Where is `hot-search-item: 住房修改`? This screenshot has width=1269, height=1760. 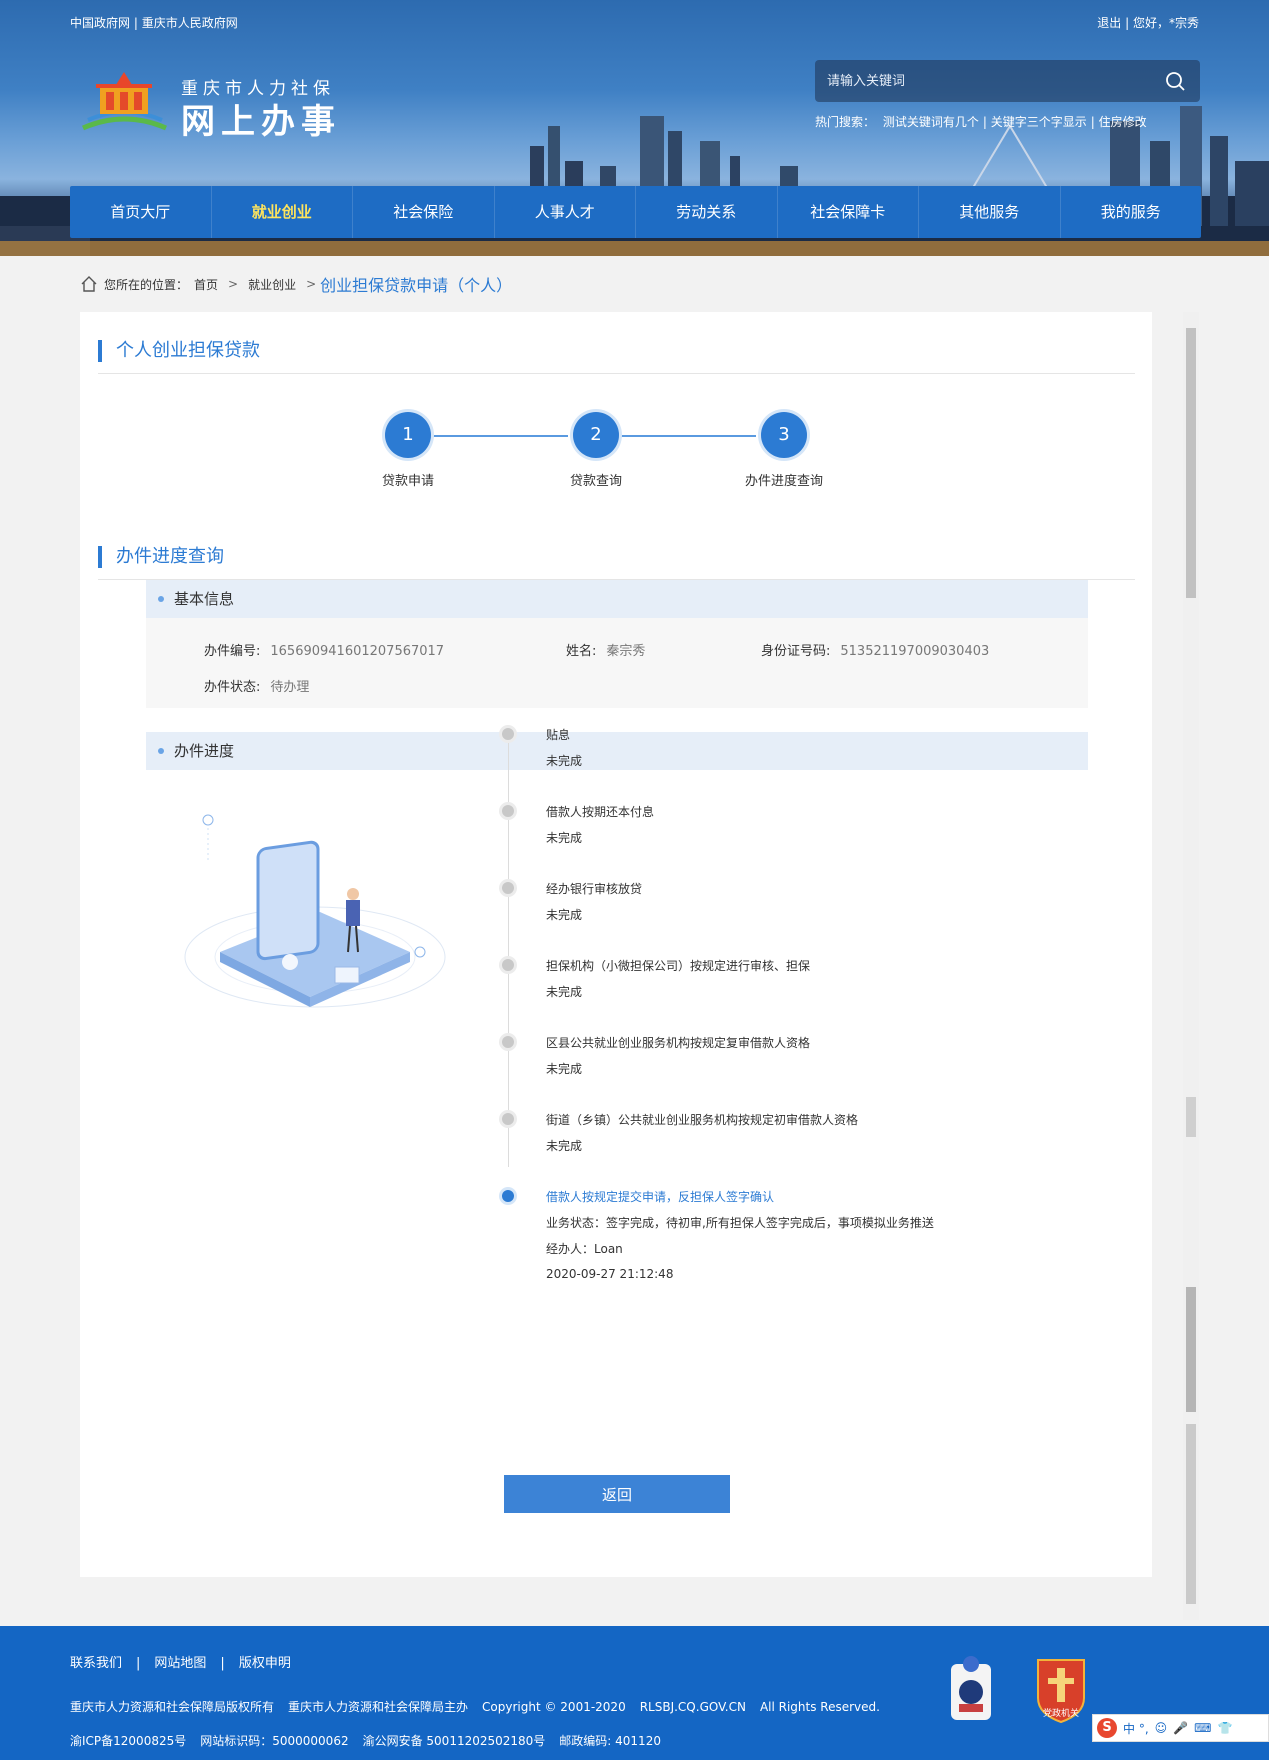 hot-search-item: 住房修改 is located at coordinates (1123, 122).